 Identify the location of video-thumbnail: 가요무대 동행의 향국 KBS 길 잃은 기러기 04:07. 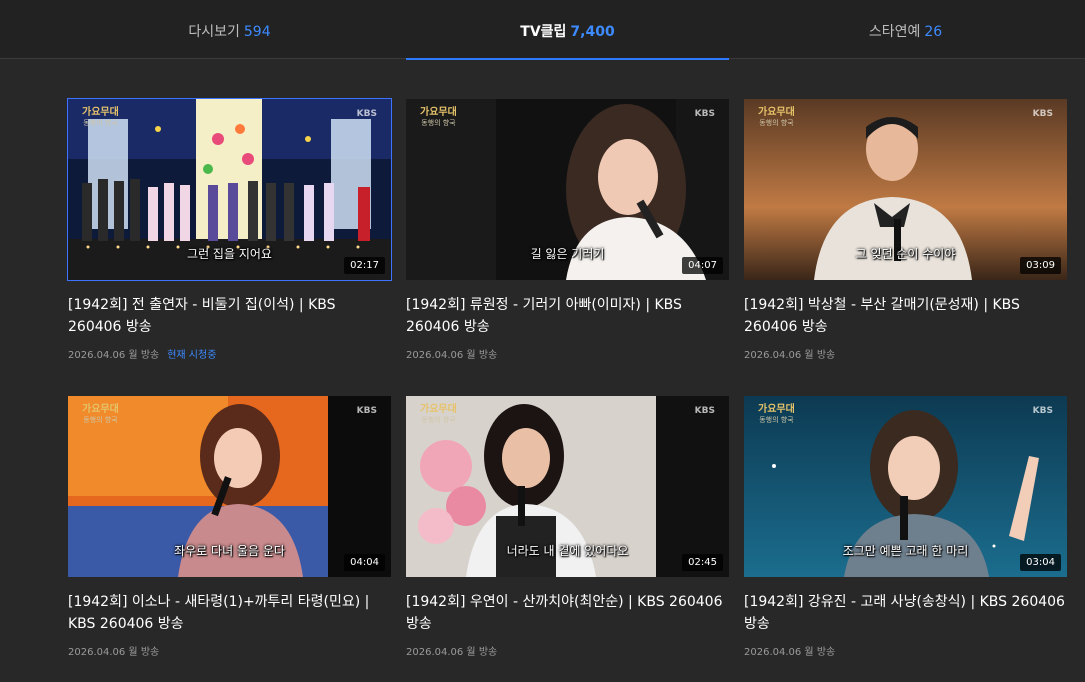
(567, 189).